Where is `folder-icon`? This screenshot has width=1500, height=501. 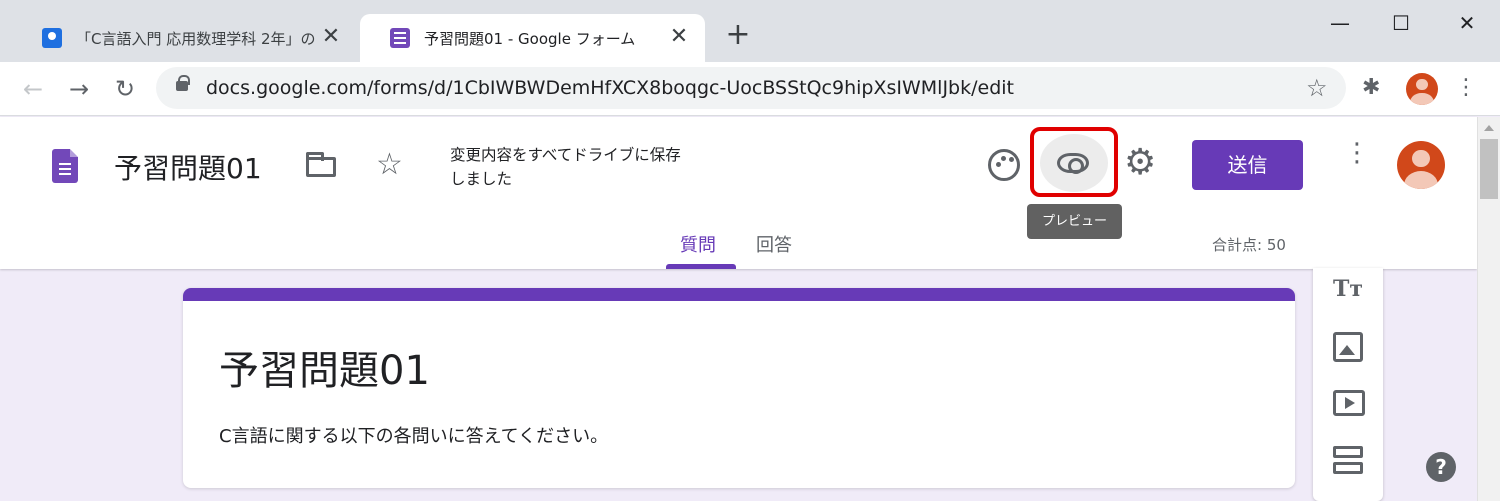
folder-icon is located at coordinates (321, 164).